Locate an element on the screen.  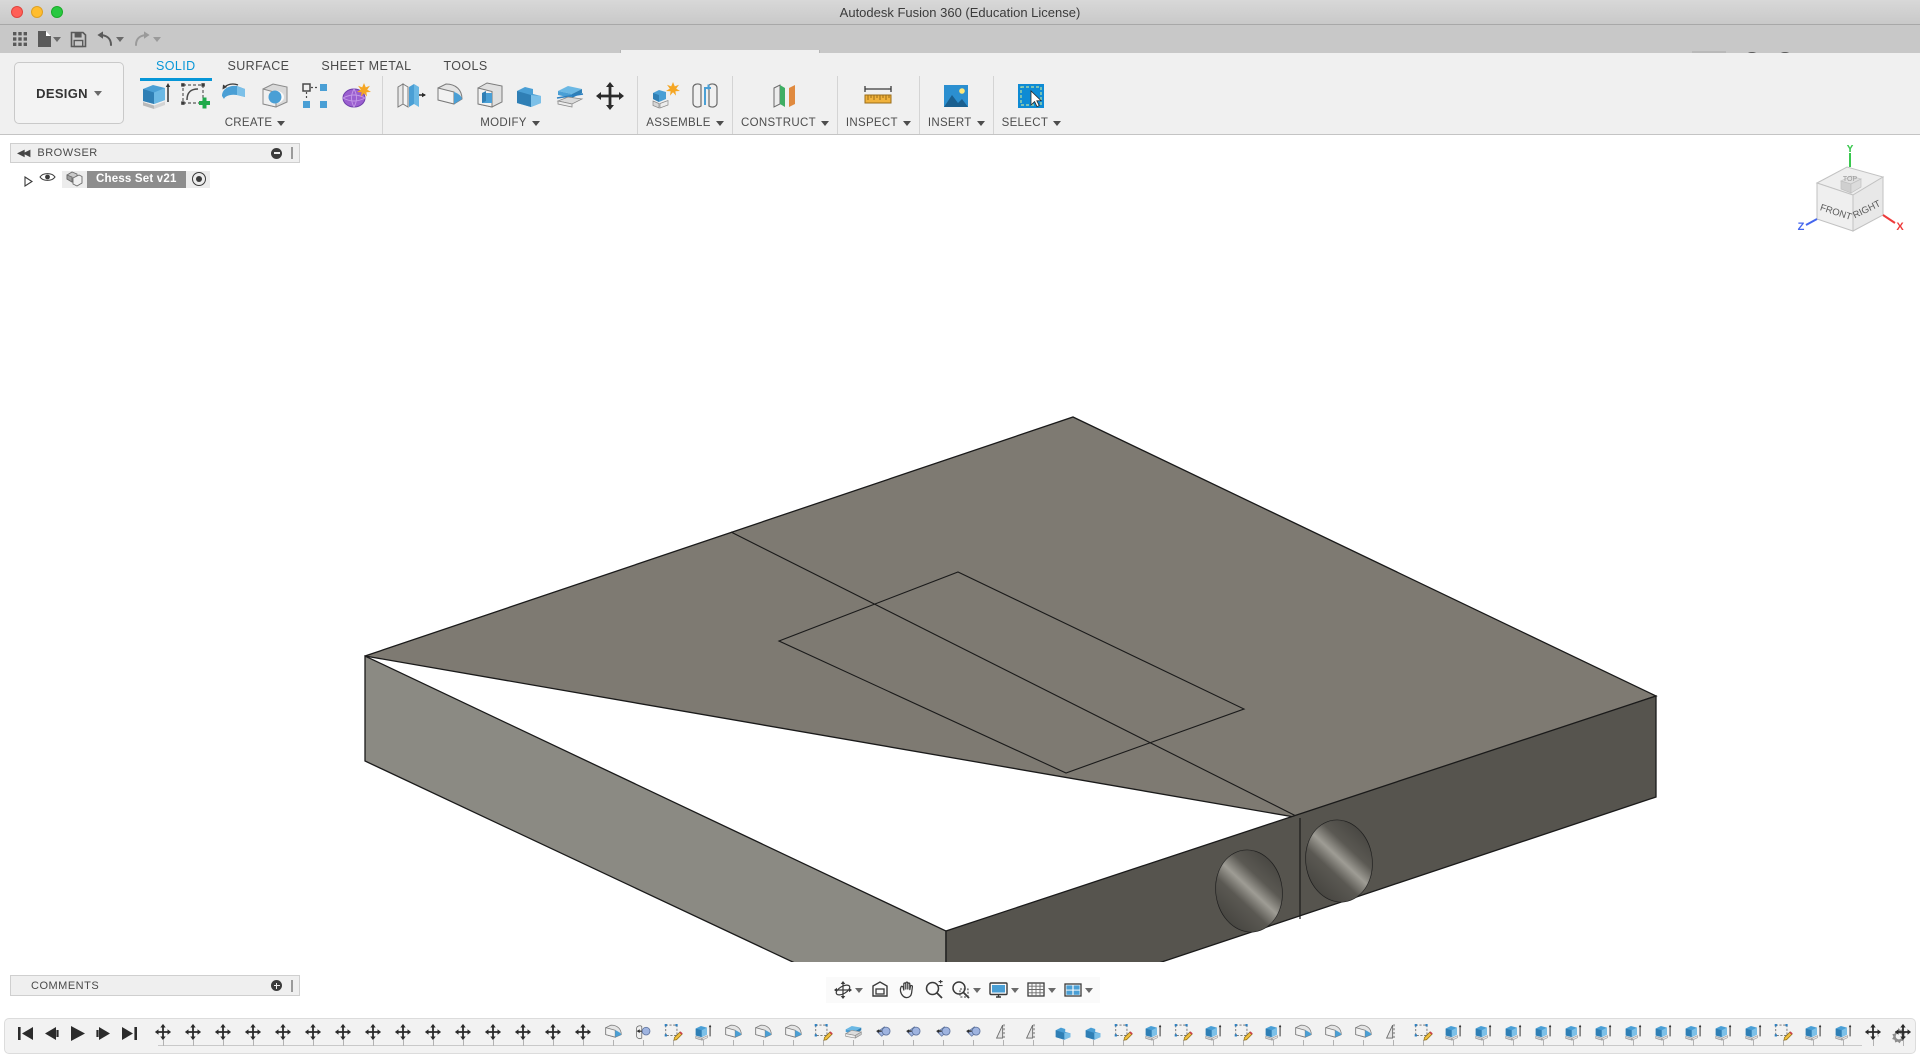
workspace-switcher-button: DESIGN is located at coordinates (69, 93).